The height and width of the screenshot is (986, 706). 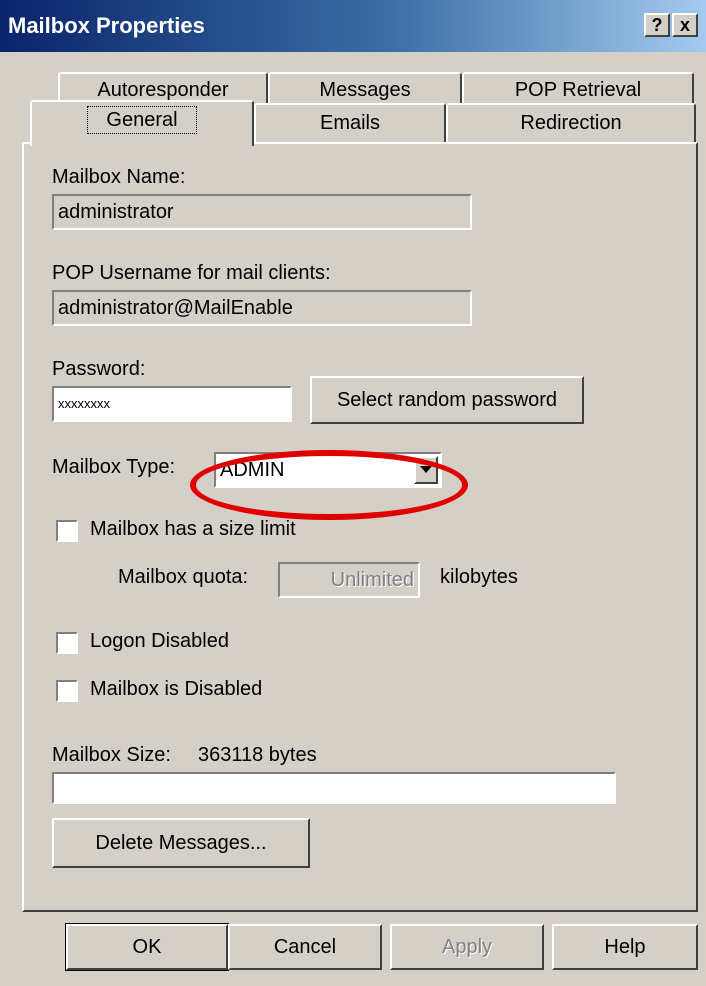 I want to click on password-field: xxxxxxxx, so click(x=172, y=404).